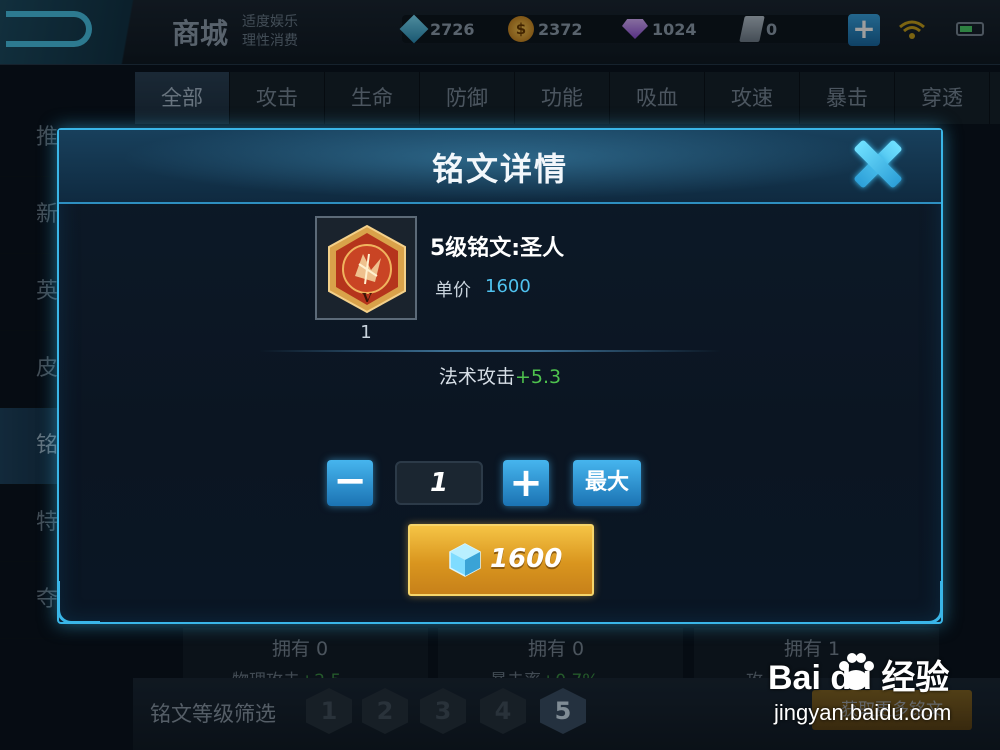 The image size is (1000, 750). What do you see at coordinates (439, 483) in the screenshot?
I see `quantity-input: 1` at bounding box center [439, 483].